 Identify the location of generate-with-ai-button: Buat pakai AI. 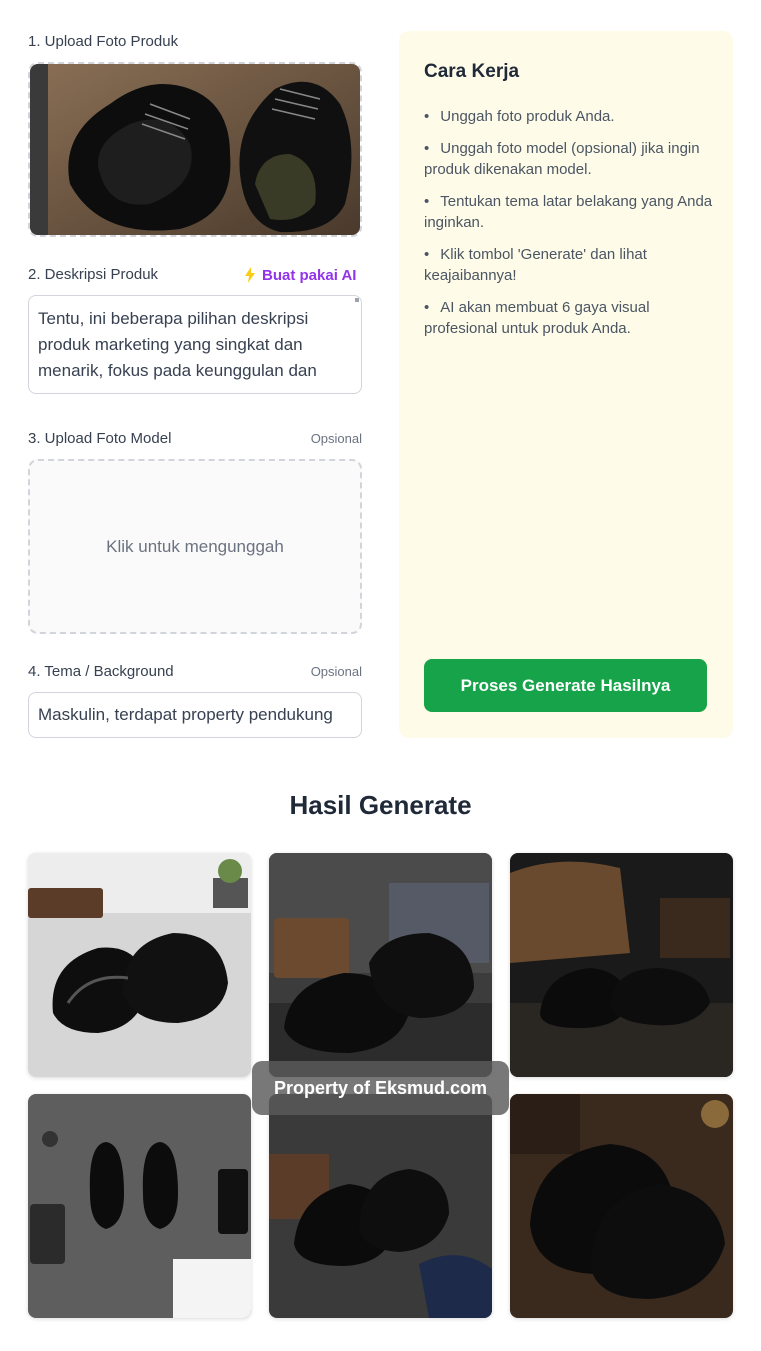
(304, 275).